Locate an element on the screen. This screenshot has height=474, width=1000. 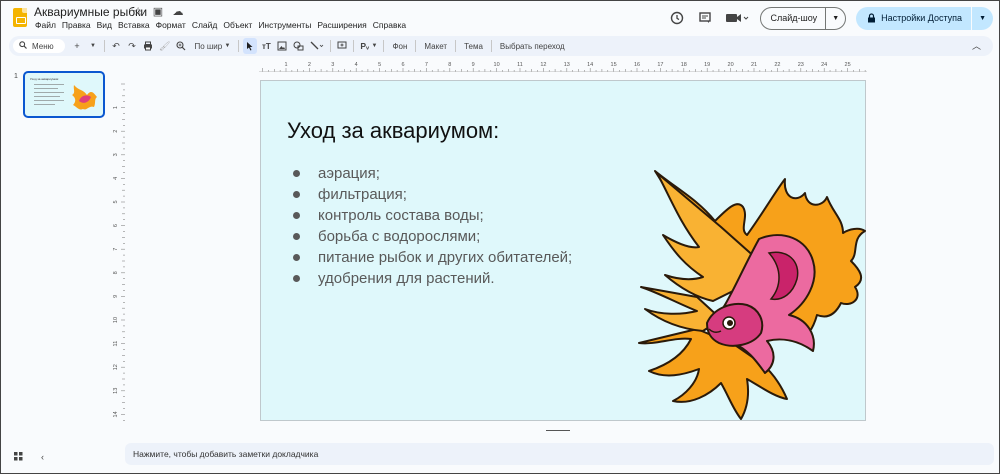
zoom-dropdown-icon: ▼ is located at coordinates (227, 46).